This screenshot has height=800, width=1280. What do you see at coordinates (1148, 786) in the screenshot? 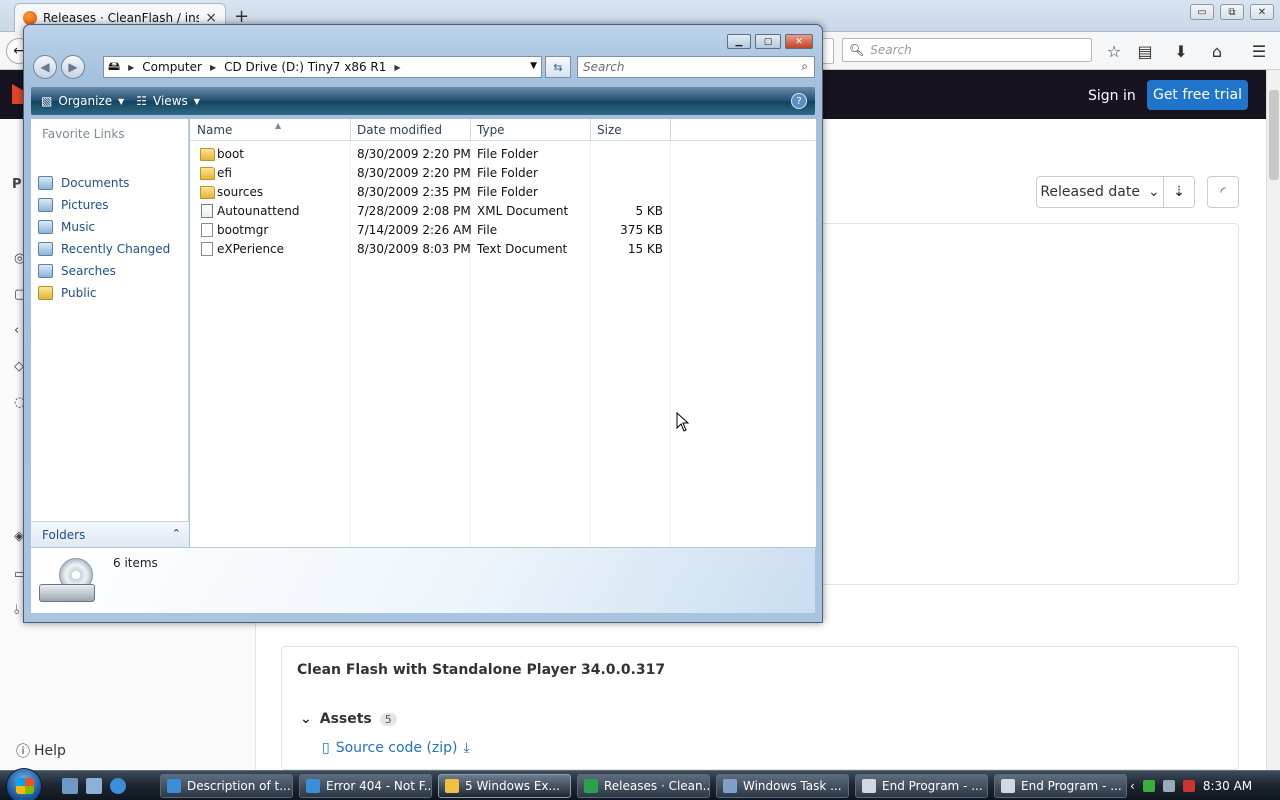
I see `tray-app-icon` at bounding box center [1148, 786].